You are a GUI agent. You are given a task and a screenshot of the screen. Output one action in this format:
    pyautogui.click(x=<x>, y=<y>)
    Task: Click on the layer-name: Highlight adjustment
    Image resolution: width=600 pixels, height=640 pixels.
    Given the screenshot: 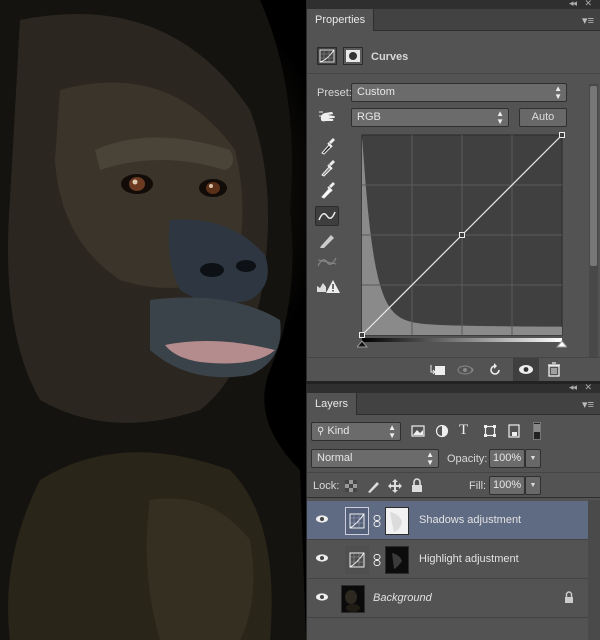 What is the action you would take?
    pyautogui.click(x=469, y=559)
    